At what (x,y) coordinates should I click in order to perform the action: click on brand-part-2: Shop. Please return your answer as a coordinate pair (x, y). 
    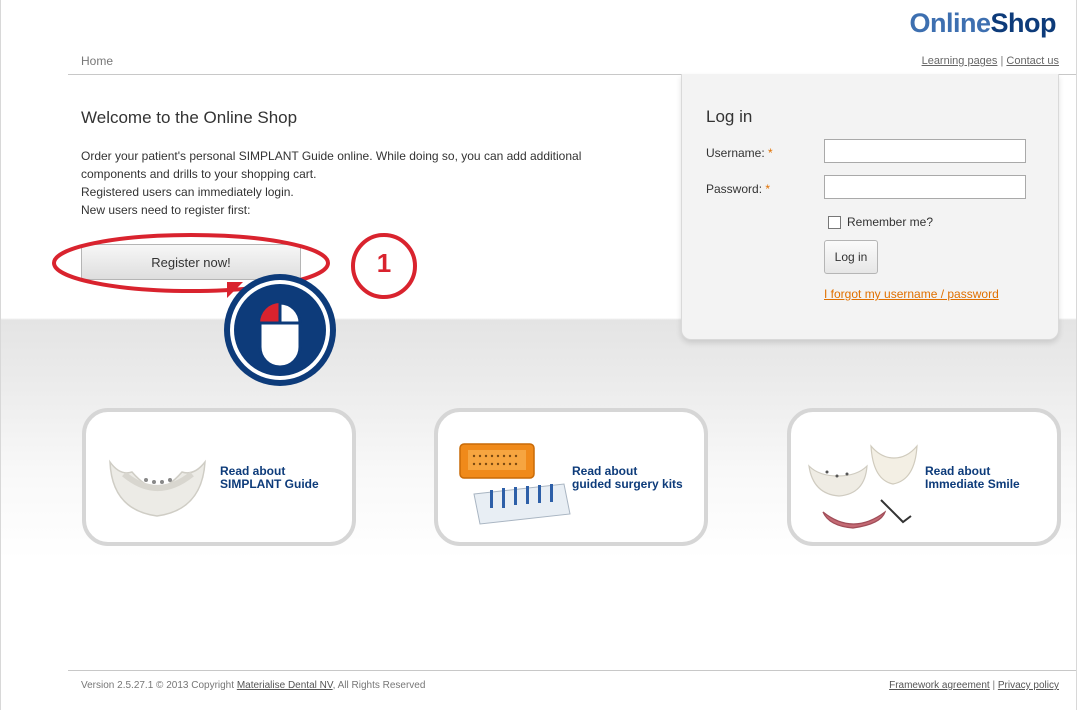
    Looking at the image, I should click on (1023, 23).